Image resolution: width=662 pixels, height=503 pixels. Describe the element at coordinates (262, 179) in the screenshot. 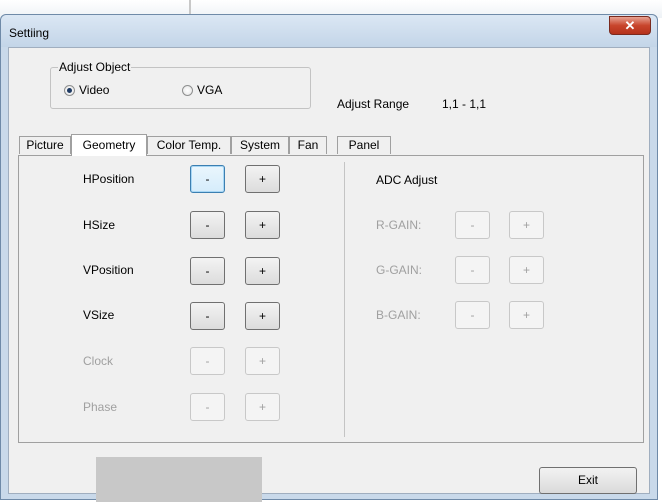

I see `hposition-plus-button: +` at that location.